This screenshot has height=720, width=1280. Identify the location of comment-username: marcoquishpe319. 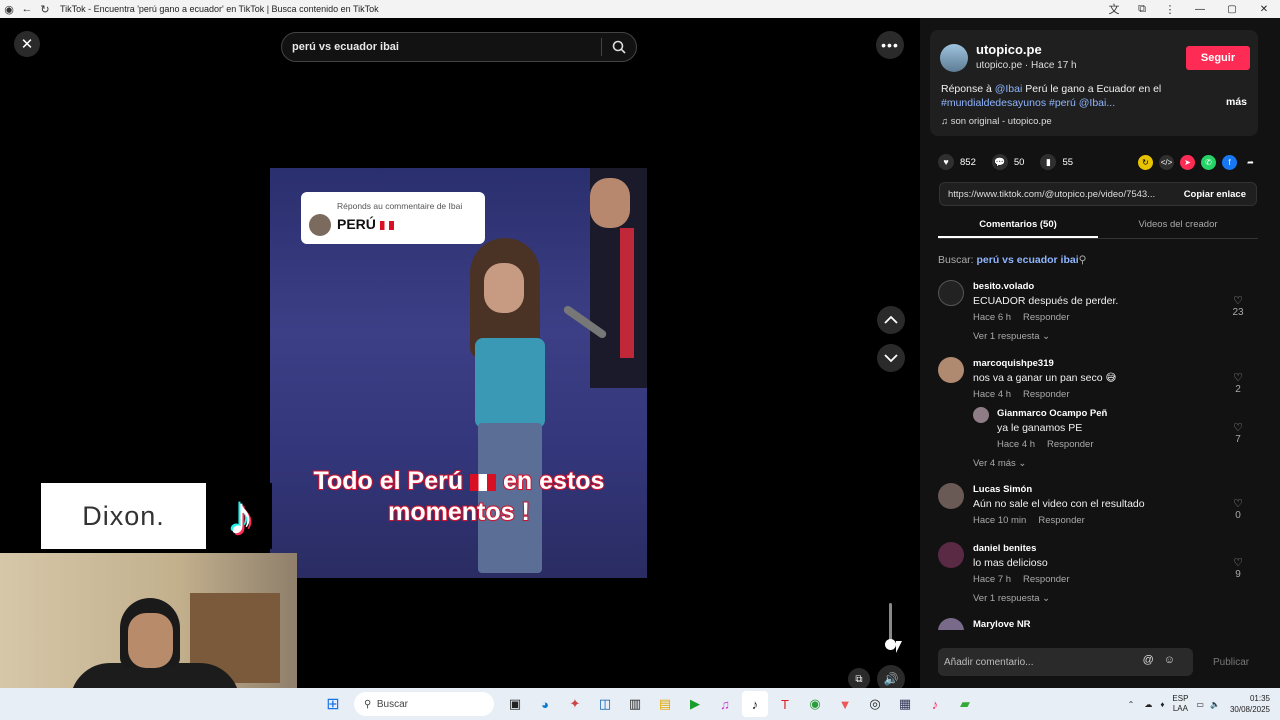
(1013, 363).